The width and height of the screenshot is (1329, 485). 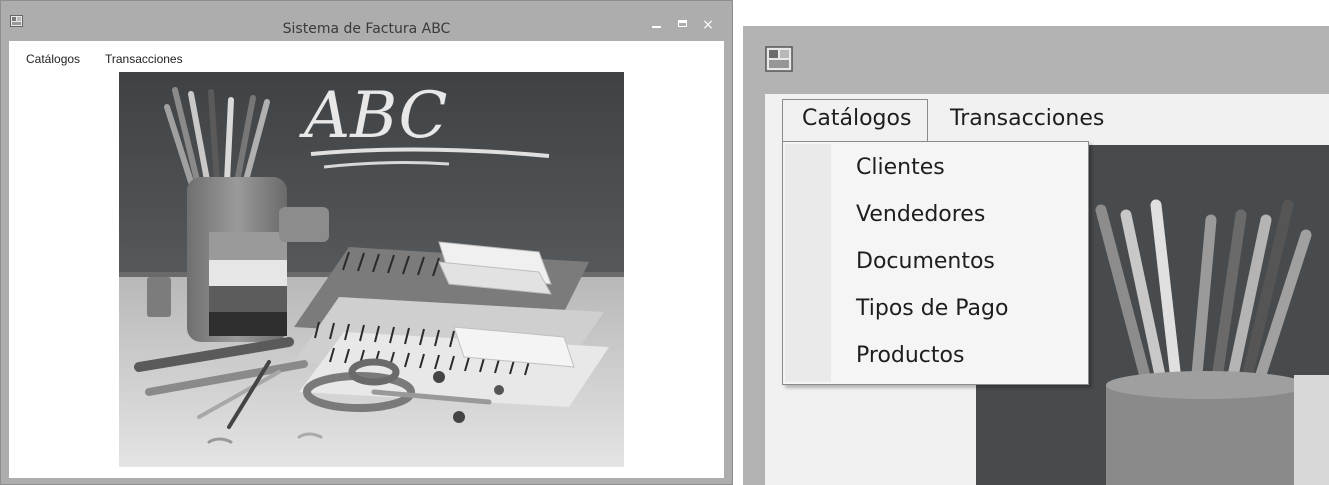 What do you see at coordinates (708, 25) in the screenshot?
I see `close-button: ×` at bounding box center [708, 25].